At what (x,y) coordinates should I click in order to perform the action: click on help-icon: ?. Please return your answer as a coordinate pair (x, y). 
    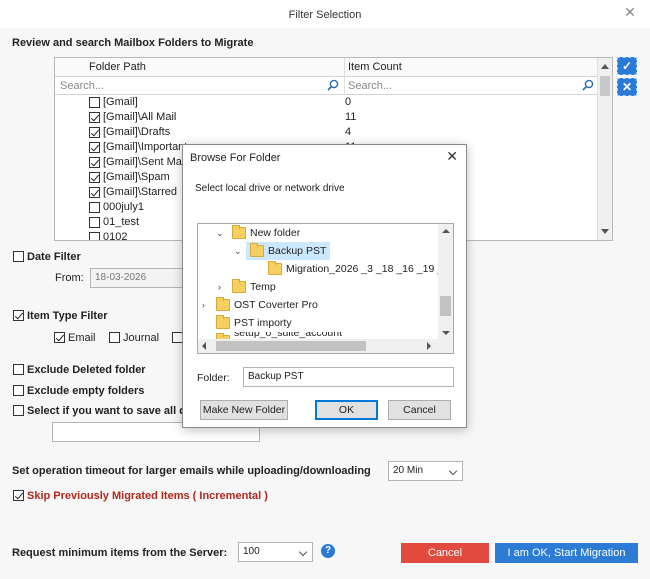
    Looking at the image, I should click on (328, 551).